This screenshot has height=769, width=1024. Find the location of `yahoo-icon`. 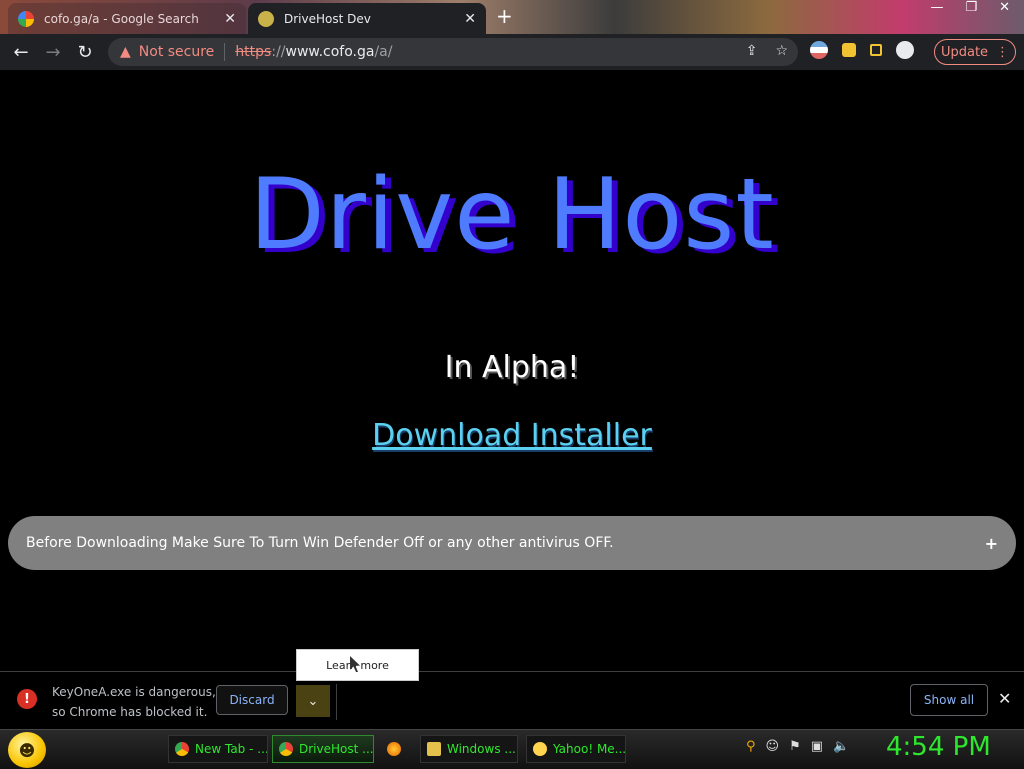

yahoo-icon is located at coordinates (540, 749).